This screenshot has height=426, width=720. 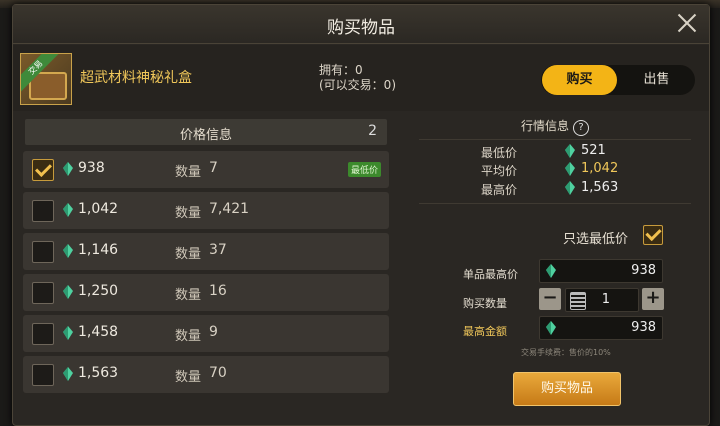 I want to click on quantity-value: 1, so click(x=605, y=299).